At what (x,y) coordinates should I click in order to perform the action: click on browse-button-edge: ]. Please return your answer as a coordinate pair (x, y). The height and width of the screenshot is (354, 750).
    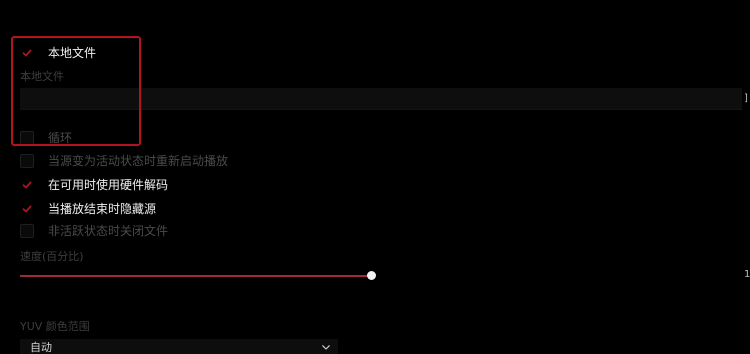
    Looking at the image, I should click on (747, 98).